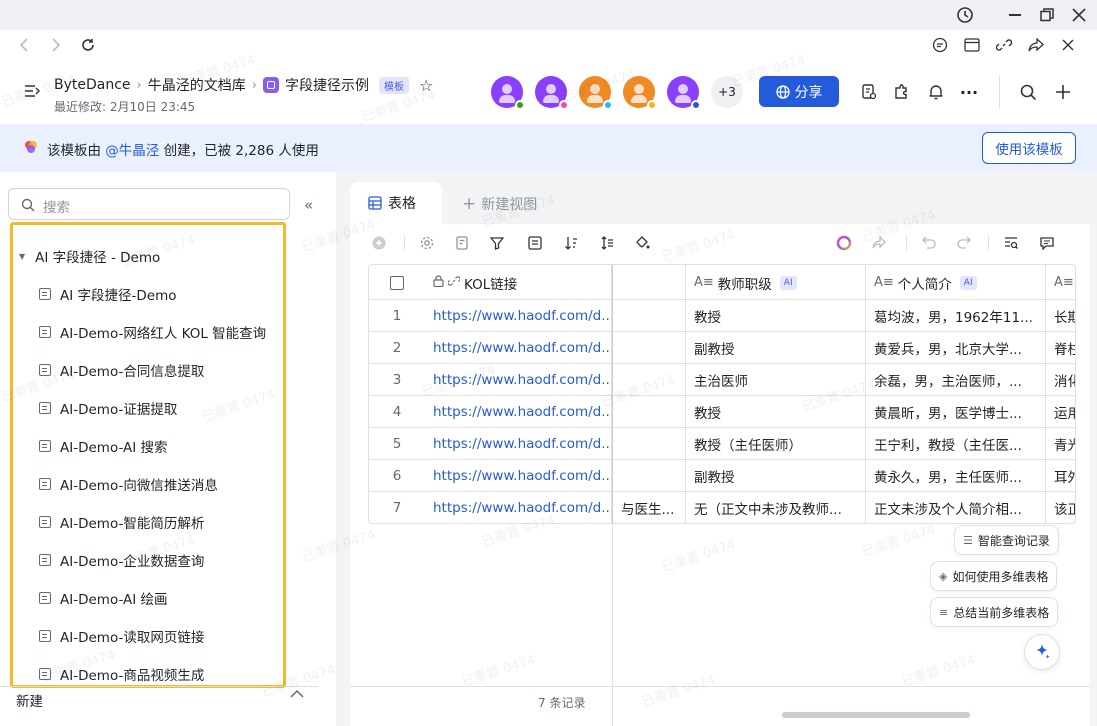 The image size is (1097, 726). What do you see at coordinates (869, 92) in the screenshot?
I see `page-settings-icon` at bounding box center [869, 92].